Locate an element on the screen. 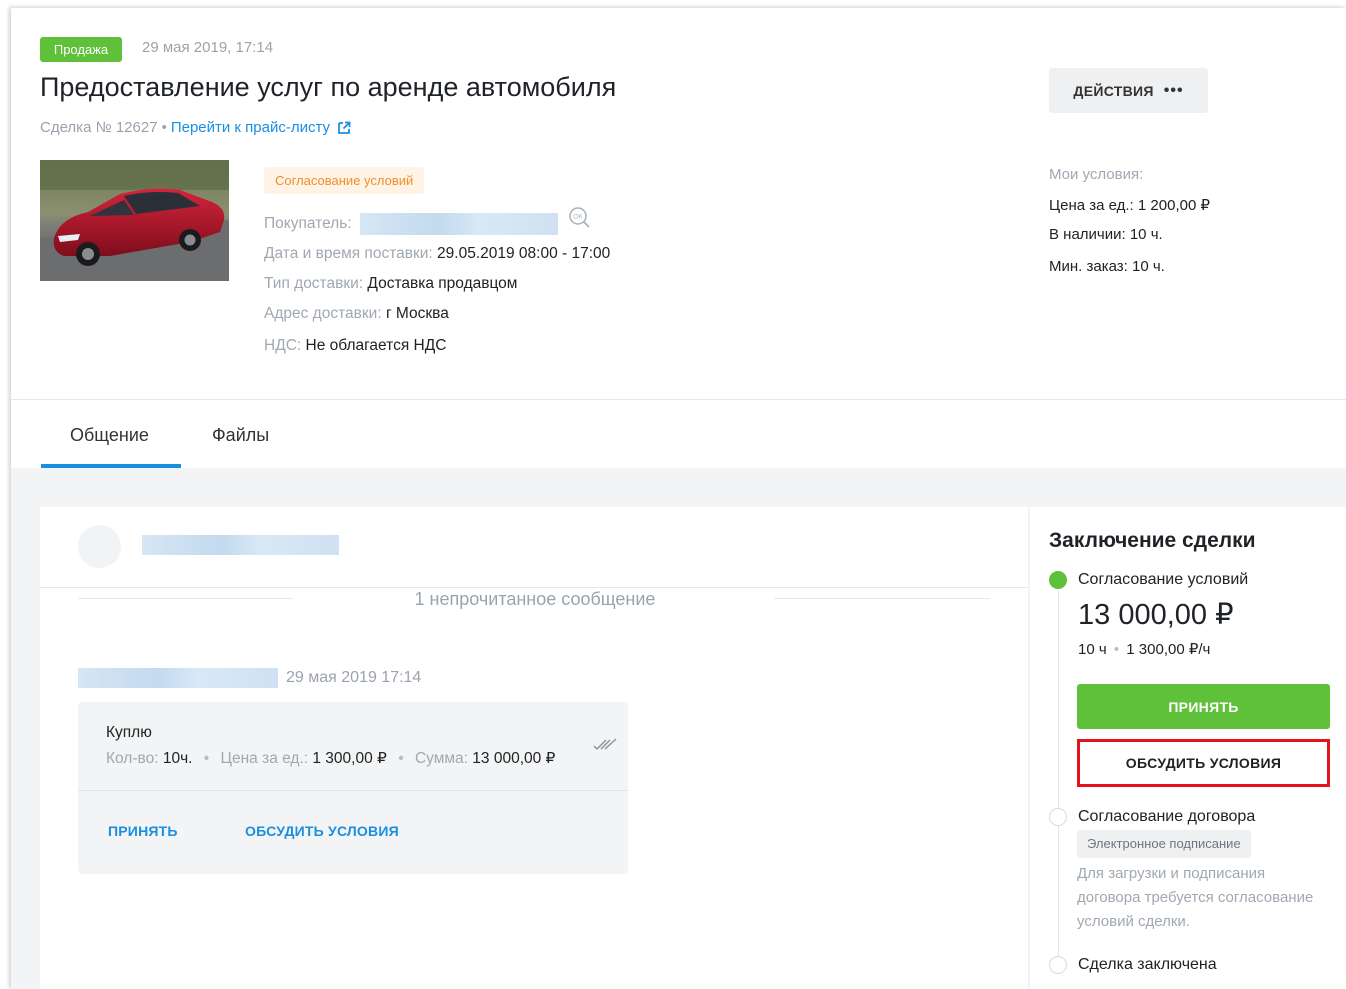 This screenshot has width=1346, height=989. discuss-terms-button: ОБСУДИТЬ УСЛОВИЯ is located at coordinates (1203, 763).